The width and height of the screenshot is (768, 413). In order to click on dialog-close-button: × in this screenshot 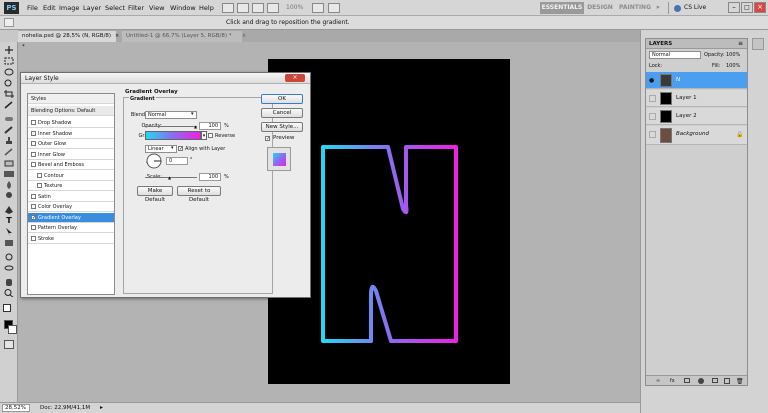, I will do `click(295, 78)`.